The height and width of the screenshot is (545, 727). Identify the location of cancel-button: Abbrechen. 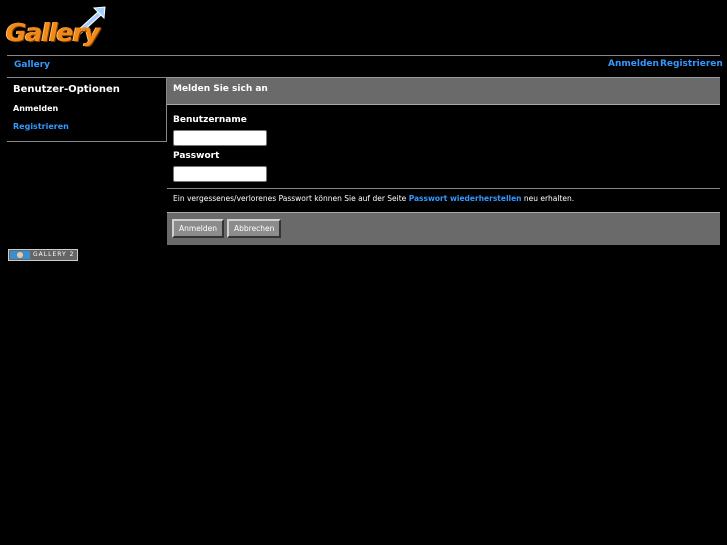
(254, 228).